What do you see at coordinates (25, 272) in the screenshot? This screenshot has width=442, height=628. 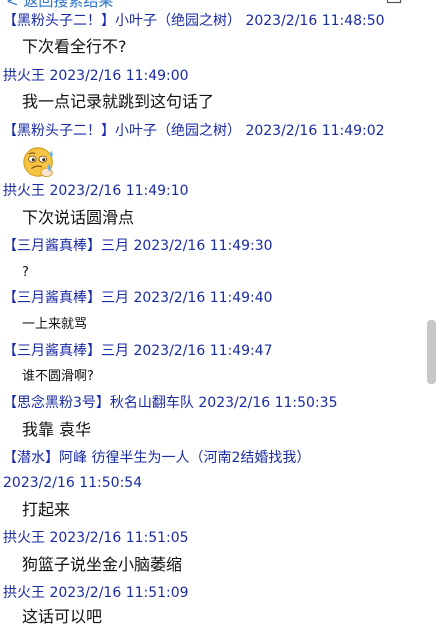 I see `message-text: ?` at bounding box center [25, 272].